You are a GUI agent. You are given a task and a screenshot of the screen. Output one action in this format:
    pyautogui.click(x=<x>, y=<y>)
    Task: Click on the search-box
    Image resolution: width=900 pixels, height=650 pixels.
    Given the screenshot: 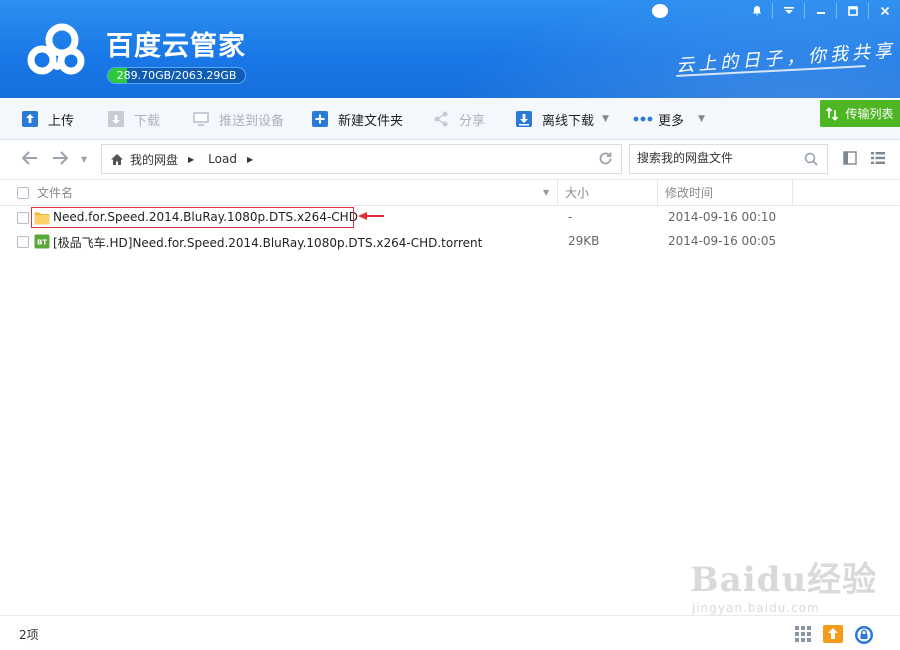 What is the action you would take?
    pyautogui.click(x=728, y=159)
    